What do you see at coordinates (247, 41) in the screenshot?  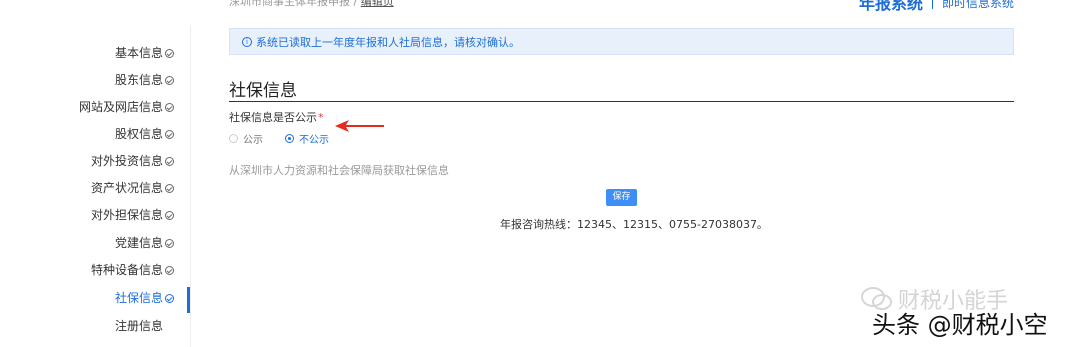 I see `info-icon: i` at bounding box center [247, 41].